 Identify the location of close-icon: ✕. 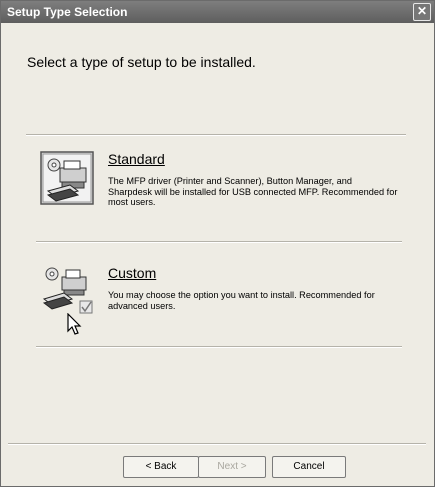
(422, 11).